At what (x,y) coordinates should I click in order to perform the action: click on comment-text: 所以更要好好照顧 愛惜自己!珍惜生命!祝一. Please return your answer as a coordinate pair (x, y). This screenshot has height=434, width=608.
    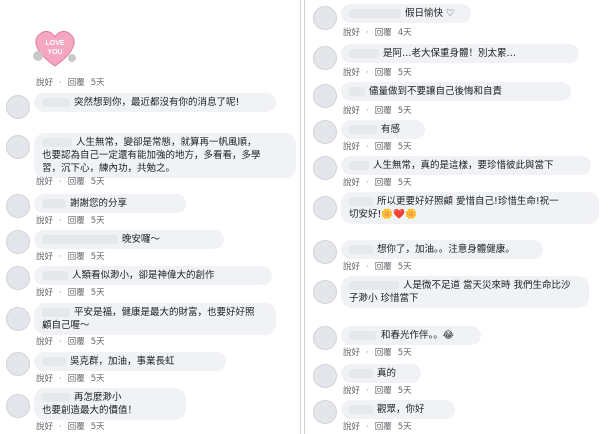
    Looking at the image, I should click on (468, 201).